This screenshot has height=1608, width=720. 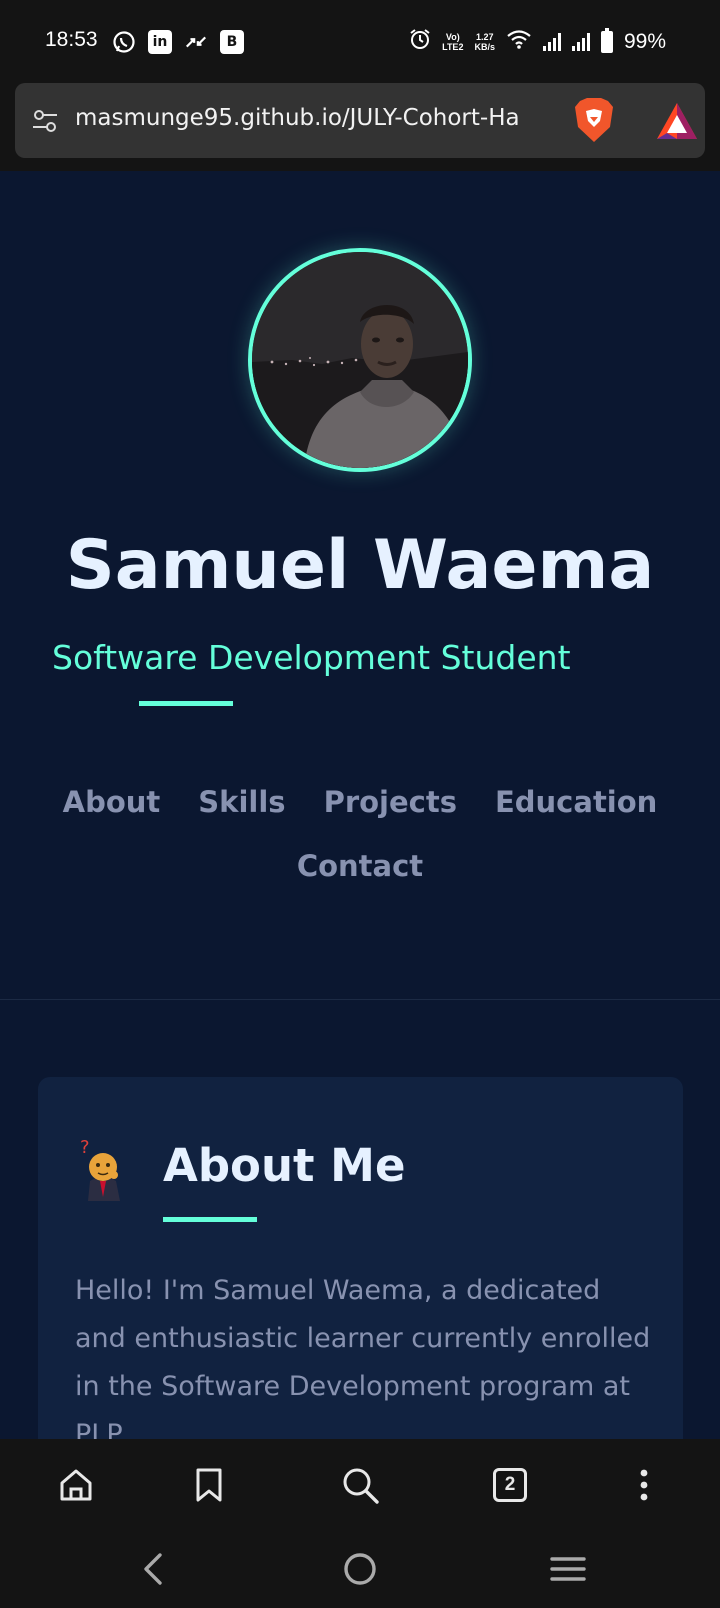 I want to click on speed-unit: KB/s, so click(x=484, y=46).